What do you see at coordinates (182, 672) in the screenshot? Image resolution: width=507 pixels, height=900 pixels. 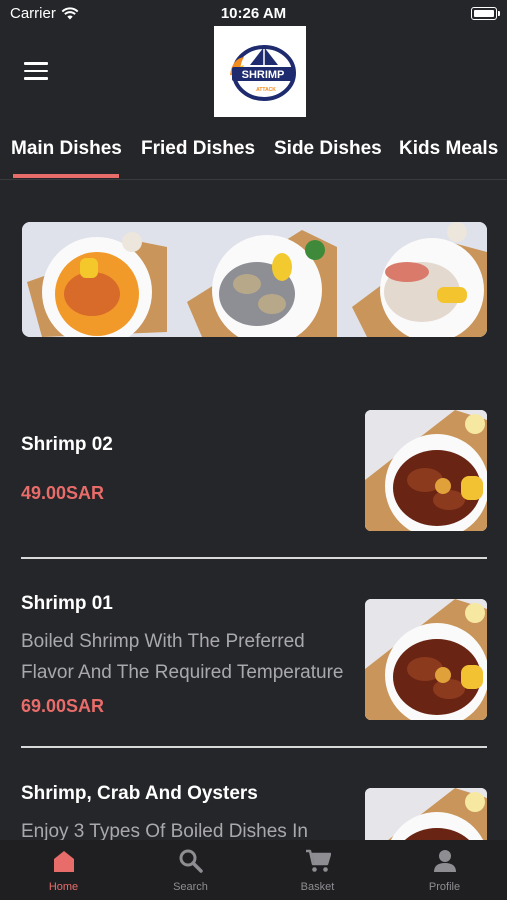 I see `item-description-line: Flavor And The Required Temperature` at bounding box center [182, 672].